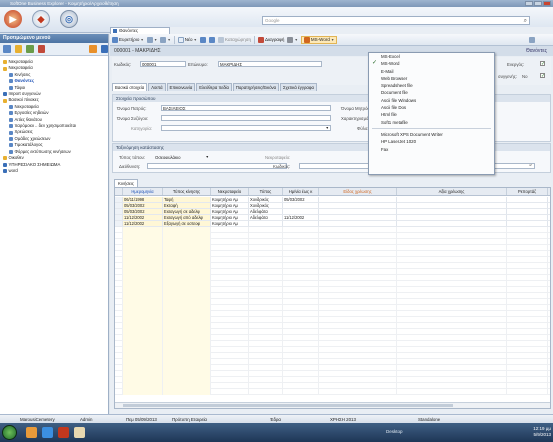 The image size is (553, 442). Describe the element at coordinates (31, 432) in the screenshot. I see `explorer-icon` at that location.